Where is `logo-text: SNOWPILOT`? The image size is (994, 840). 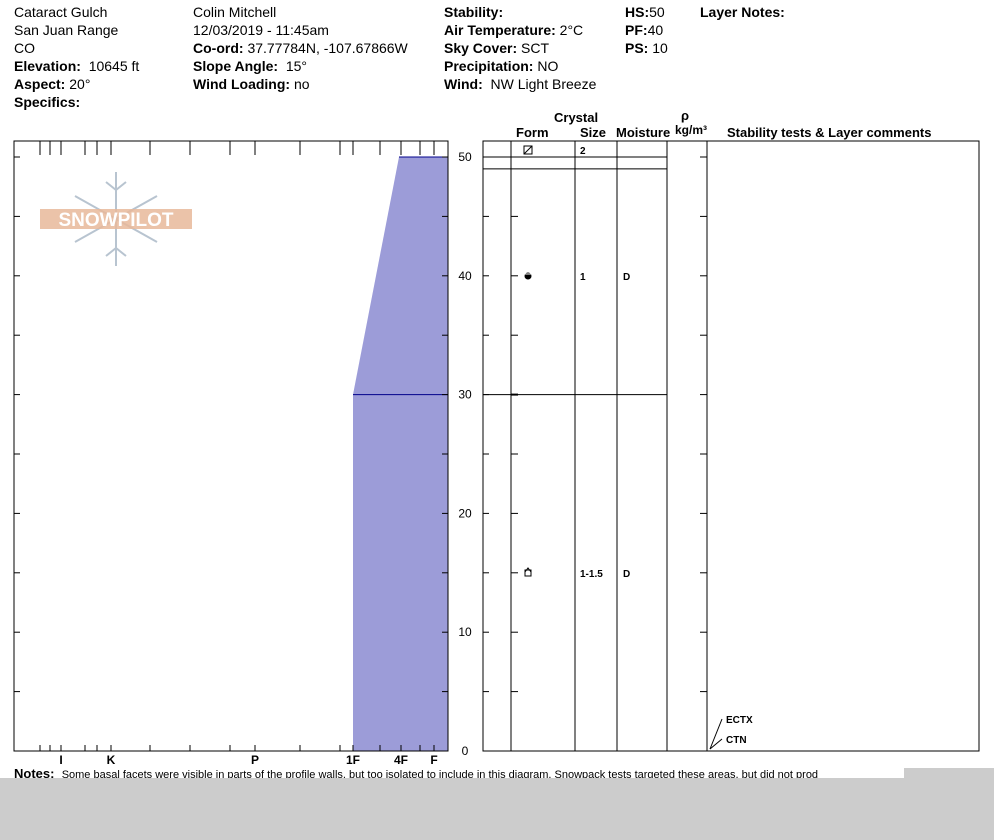
logo-text: SNOWPILOT is located at coordinates (115, 220).